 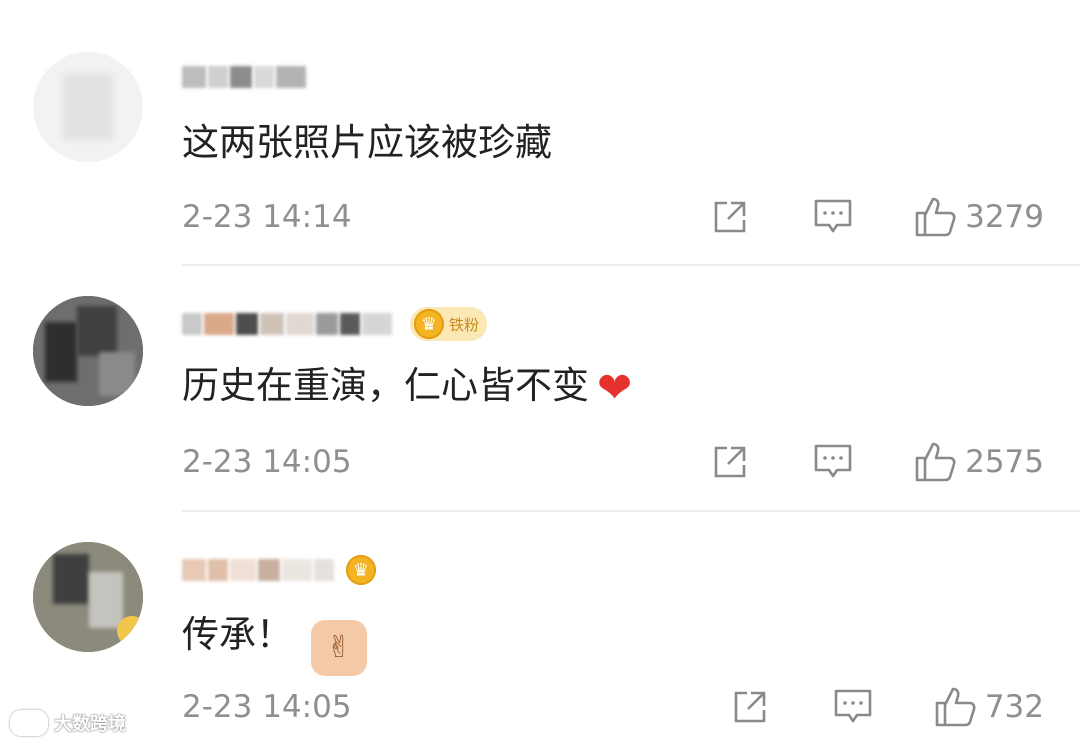 I want to click on comment-text-body: 历史在重演，仁心皆不变, so click(x=385, y=385).